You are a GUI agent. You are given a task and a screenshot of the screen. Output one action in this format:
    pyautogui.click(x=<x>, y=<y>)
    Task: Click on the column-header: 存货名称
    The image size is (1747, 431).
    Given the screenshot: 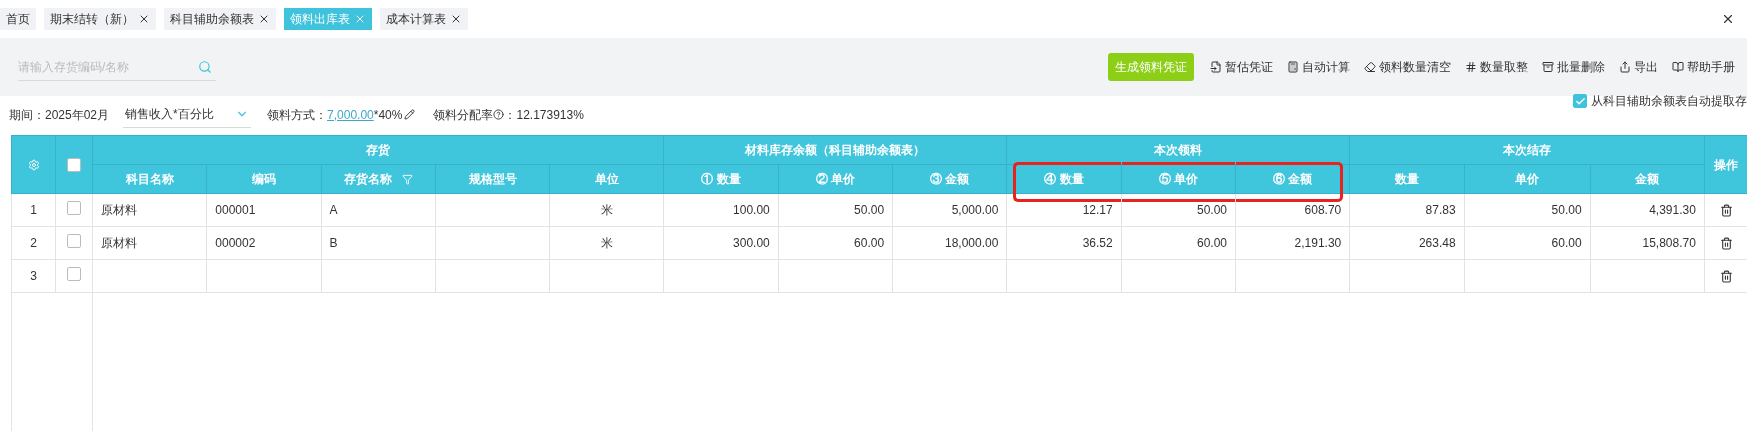 What is the action you would take?
    pyautogui.click(x=378, y=179)
    